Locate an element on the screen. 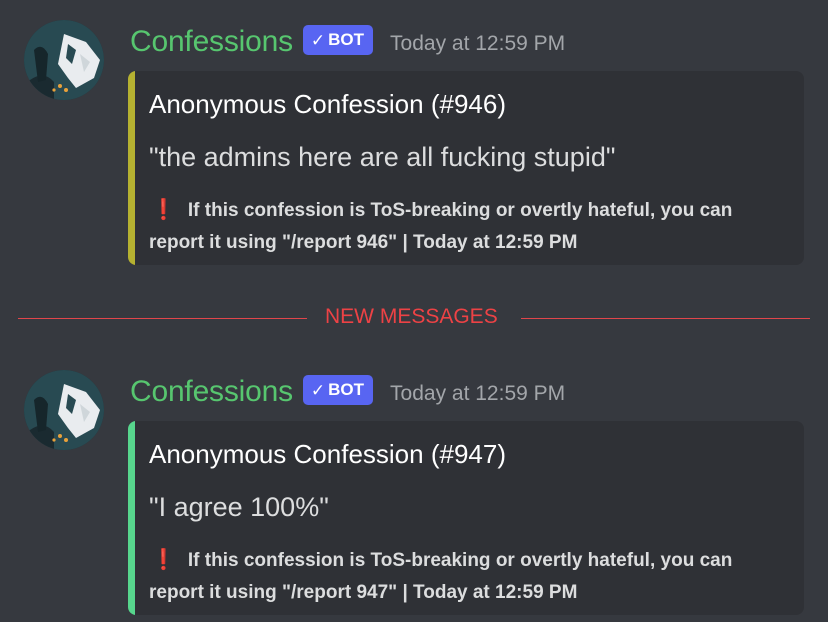 Image resolution: width=828 pixels, height=622 pixels. new-messages-divider: NEW MESSAGES is located at coordinates (414, 320).